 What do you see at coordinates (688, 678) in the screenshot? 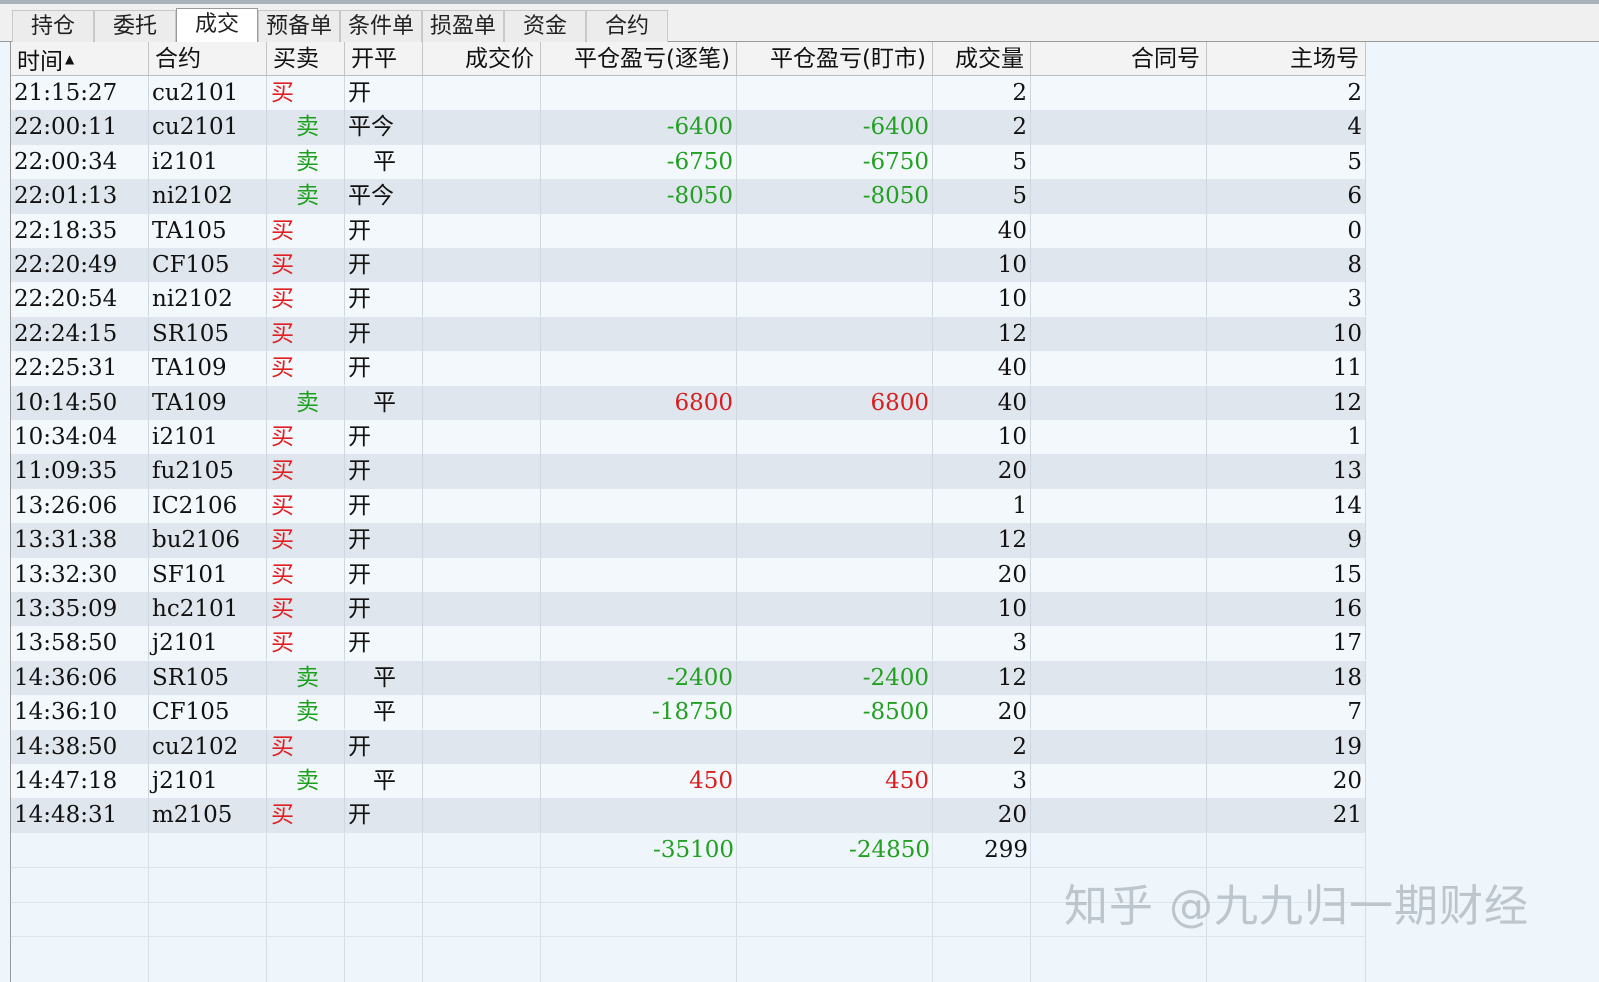
I see `table-row: 14:36:06 SR105 卖平 -2400 -2400 12 18` at bounding box center [688, 678].